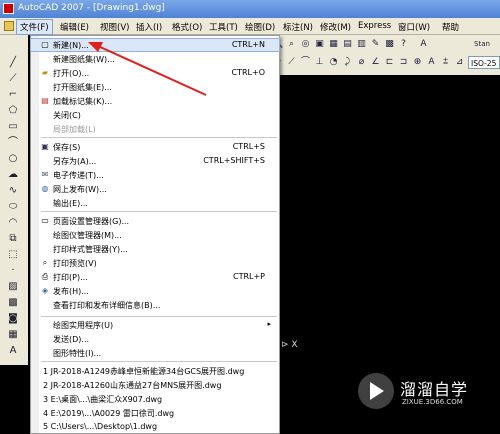 This screenshot has height=434, width=500. What do you see at coordinates (347, 62) in the screenshot?
I see `dim-jogged-icon: ⤸` at bounding box center [347, 62].